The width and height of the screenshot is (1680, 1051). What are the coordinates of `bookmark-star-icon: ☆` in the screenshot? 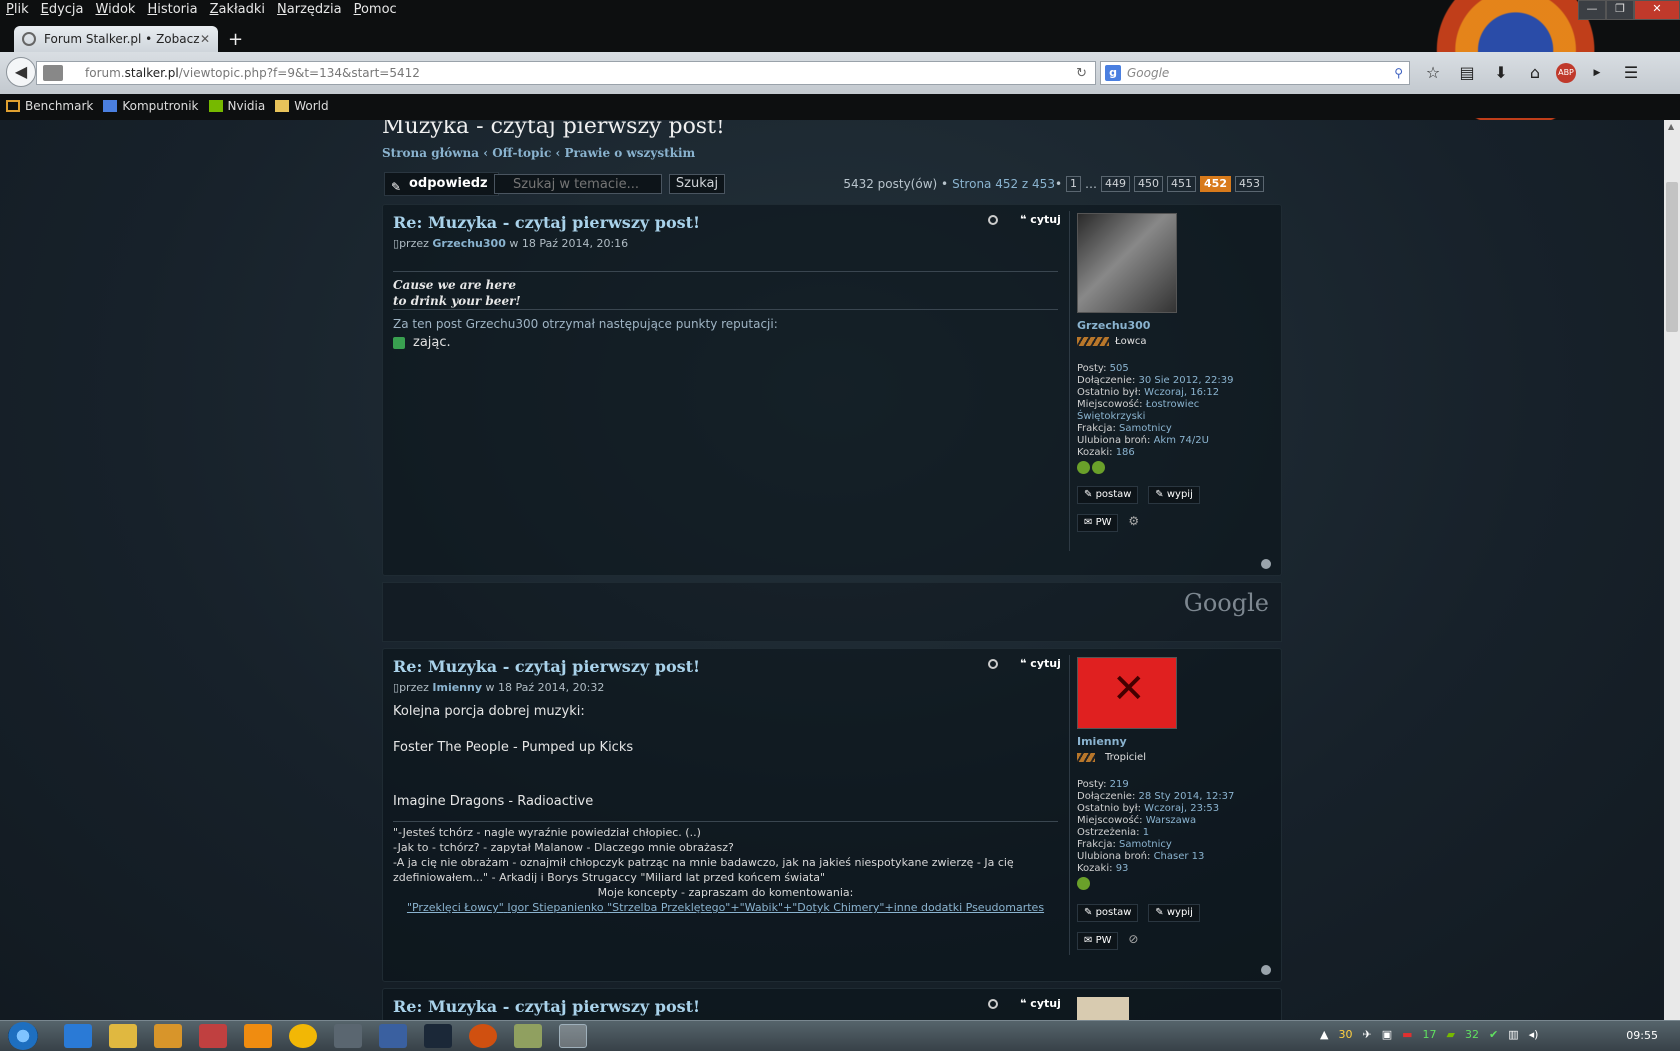 It's located at (1433, 73).